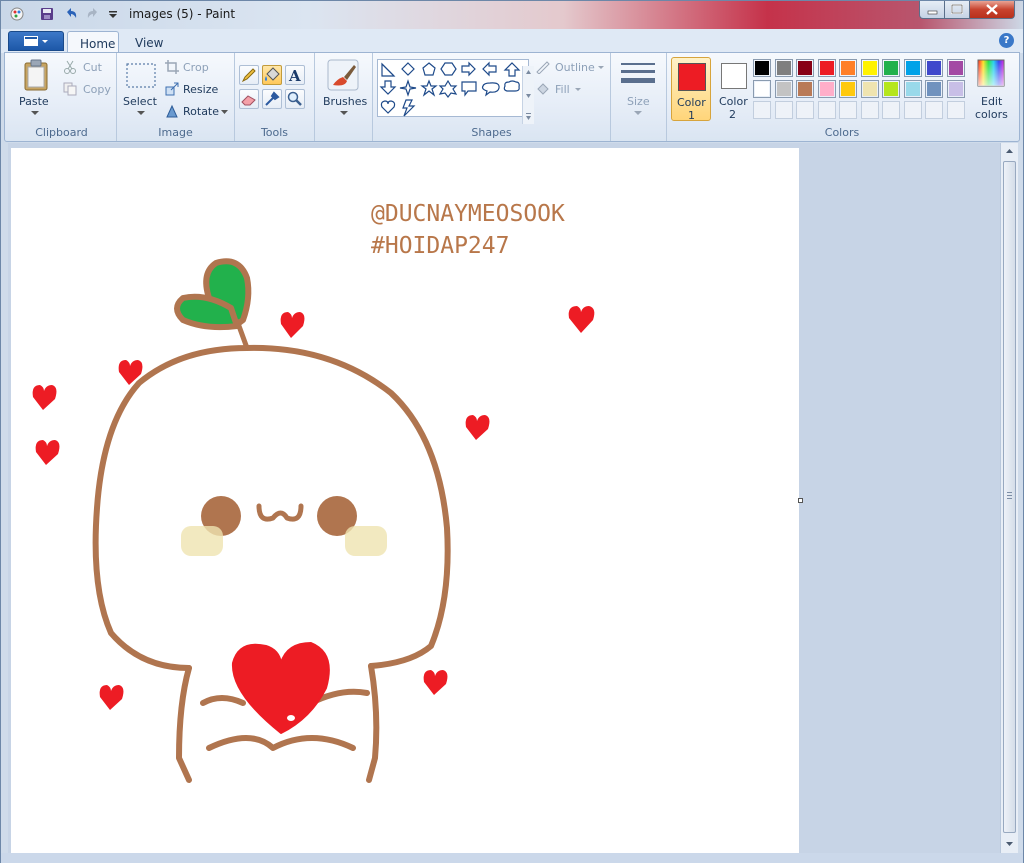 Image resolution: width=1024 pixels, height=863 pixels. I want to click on select-button: Select, so click(141, 88).